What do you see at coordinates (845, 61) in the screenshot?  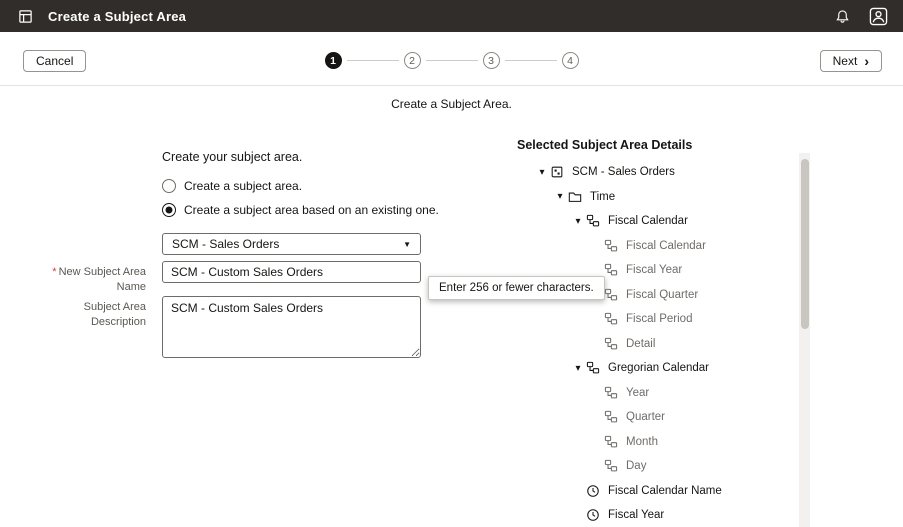 I see `next-button-label: Next` at bounding box center [845, 61].